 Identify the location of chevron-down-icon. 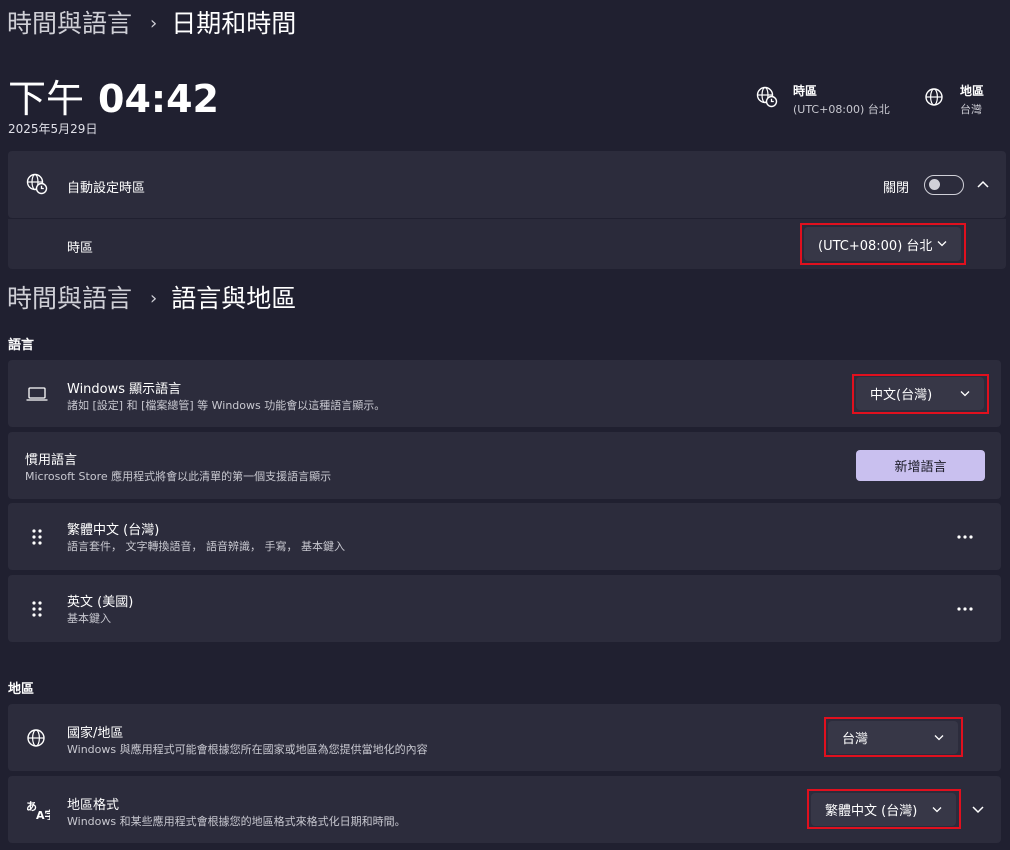
(978, 810).